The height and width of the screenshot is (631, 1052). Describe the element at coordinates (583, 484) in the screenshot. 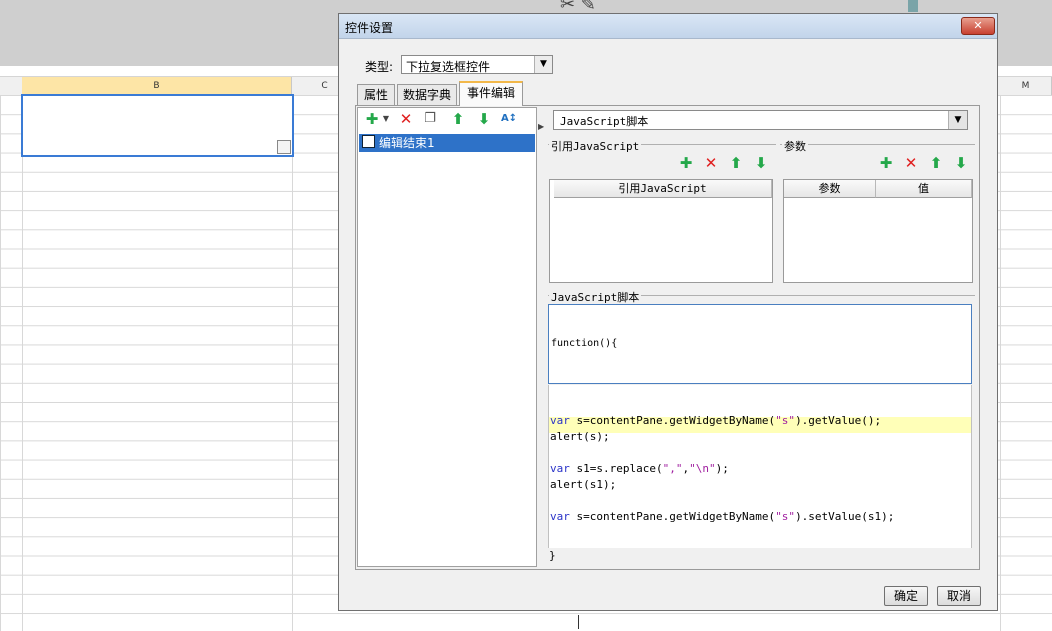

I see `code-line: alert(s1);` at that location.